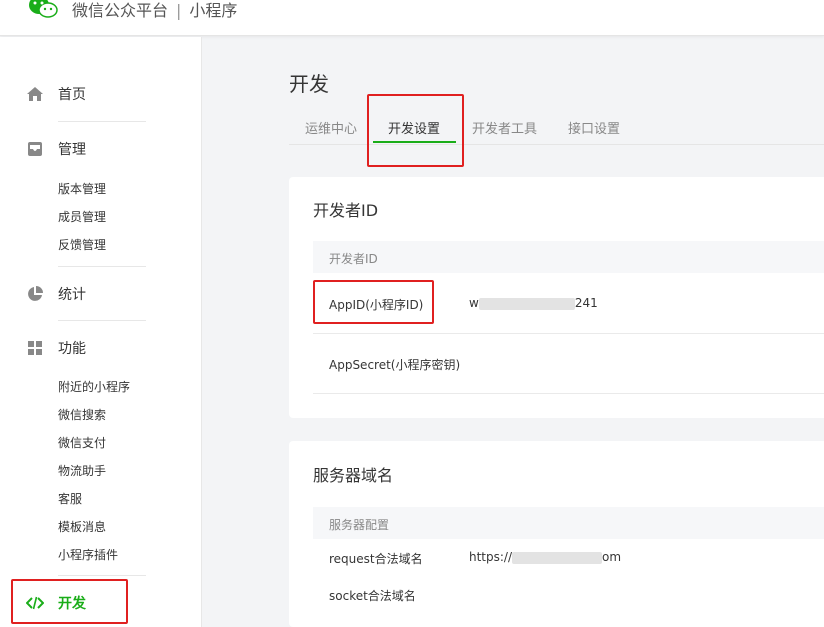 The width and height of the screenshot is (824, 627). Describe the element at coordinates (395, 365) in the screenshot. I see `appsecret-label: AppSecret(小程序密钥)` at that location.